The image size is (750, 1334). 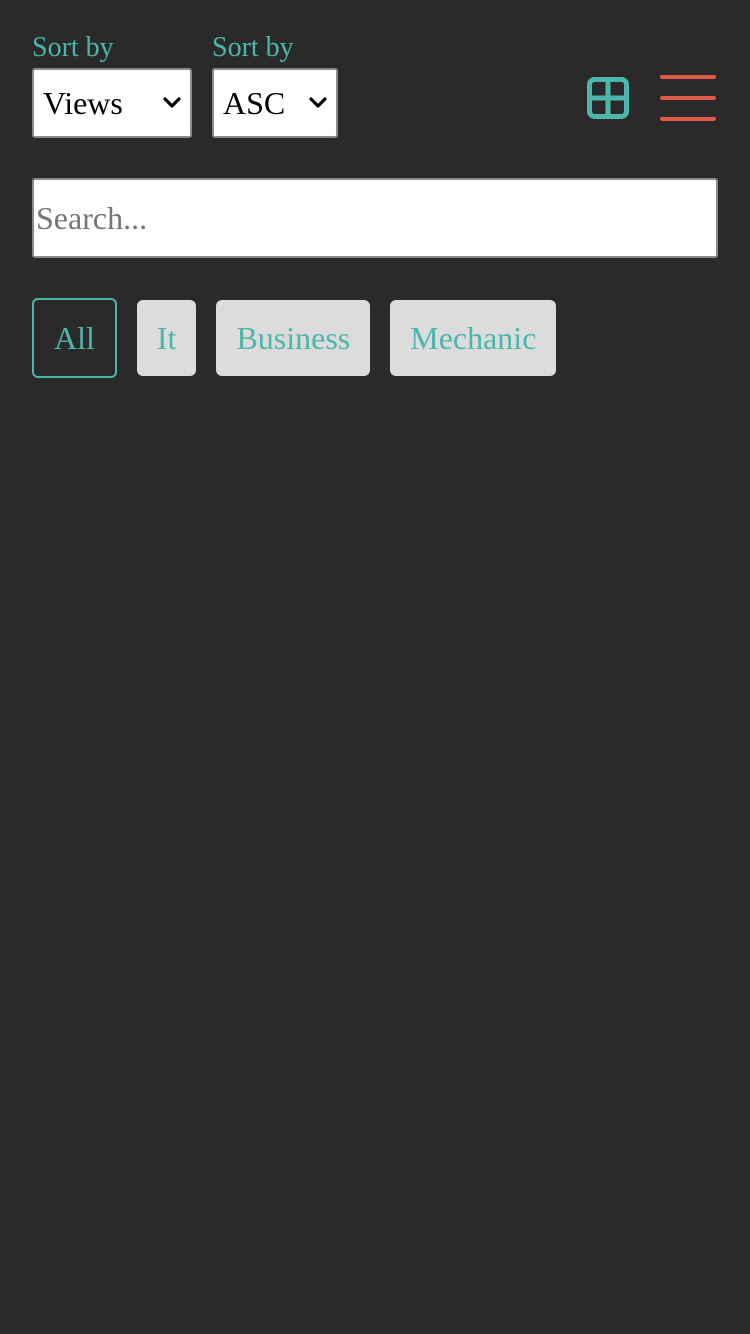 What do you see at coordinates (83, 102) in the screenshot?
I see `sort-field-value: Views` at bounding box center [83, 102].